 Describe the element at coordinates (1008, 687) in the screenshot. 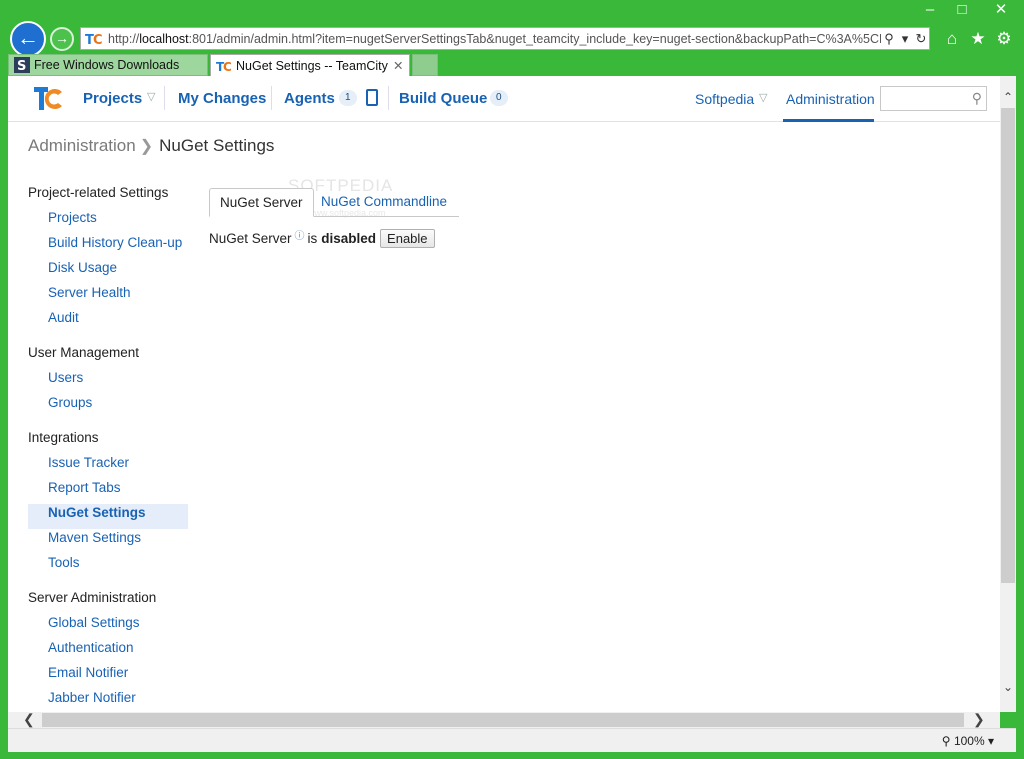

I see `chevron-down-icon: ⌄` at that location.